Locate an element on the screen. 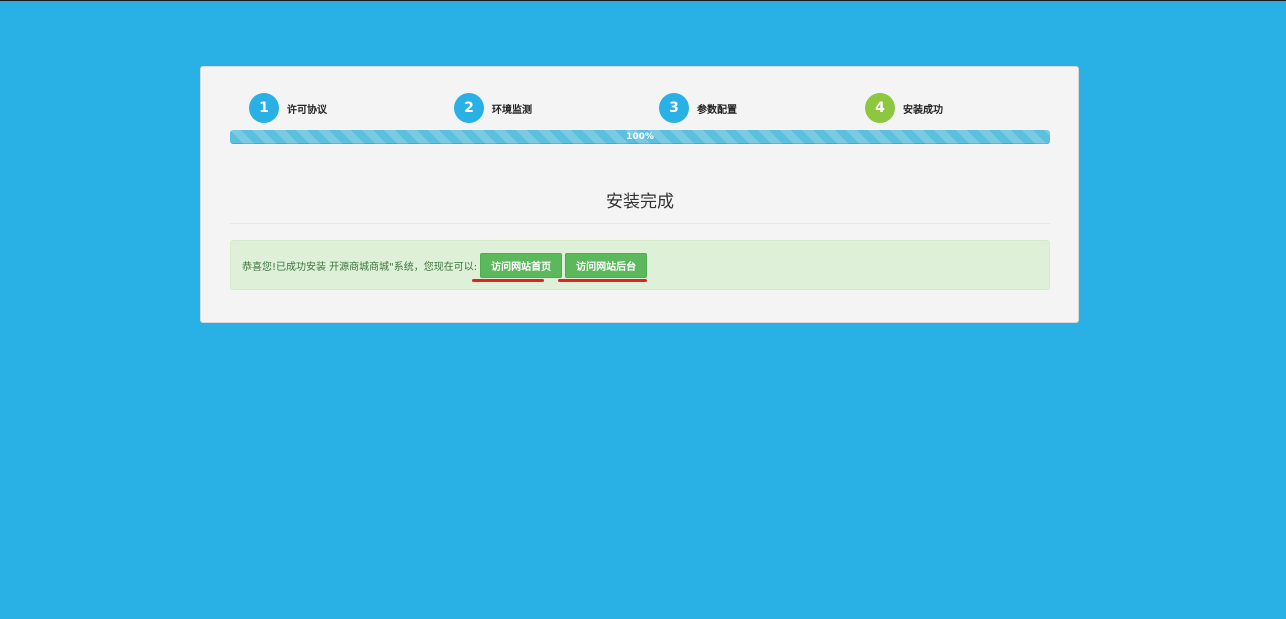 The height and width of the screenshot is (619, 1286). step-license: 1 许可协议 is located at coordinates (288, 108).